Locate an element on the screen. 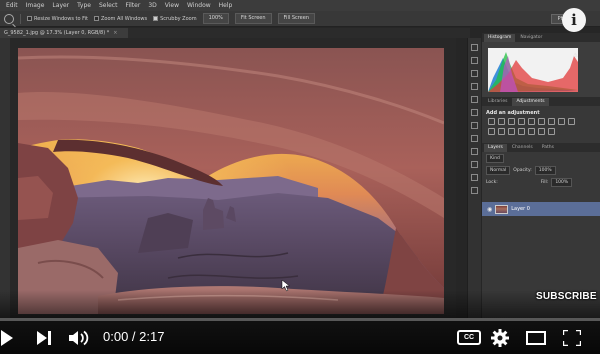  menu-image: Image is located at coordinates (35, 5).